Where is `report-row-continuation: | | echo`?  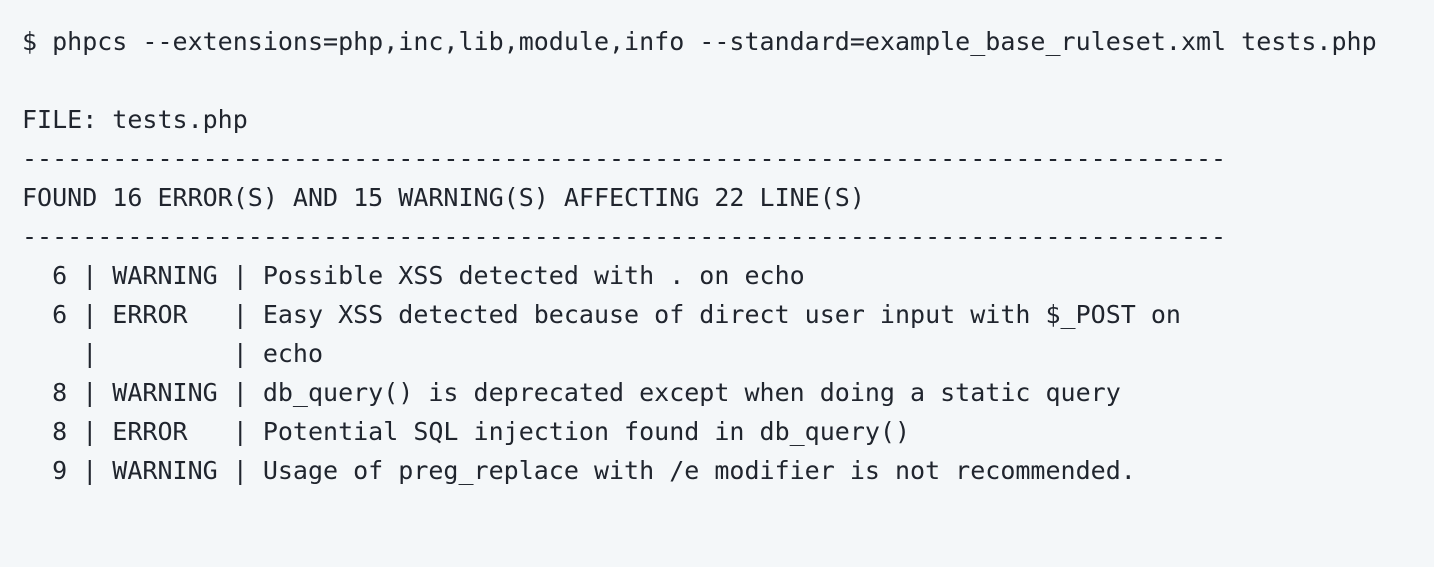
report-row-continuation: | | echo is located at coordinates (173, 353).